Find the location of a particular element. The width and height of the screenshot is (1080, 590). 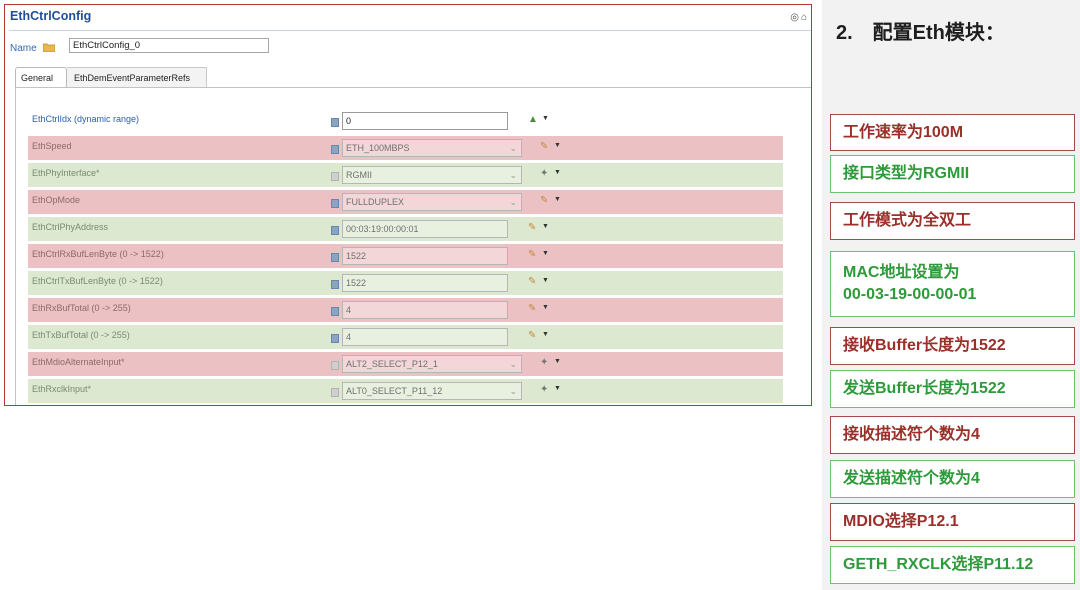

tab-general: General is located at coordinates (41, 77).